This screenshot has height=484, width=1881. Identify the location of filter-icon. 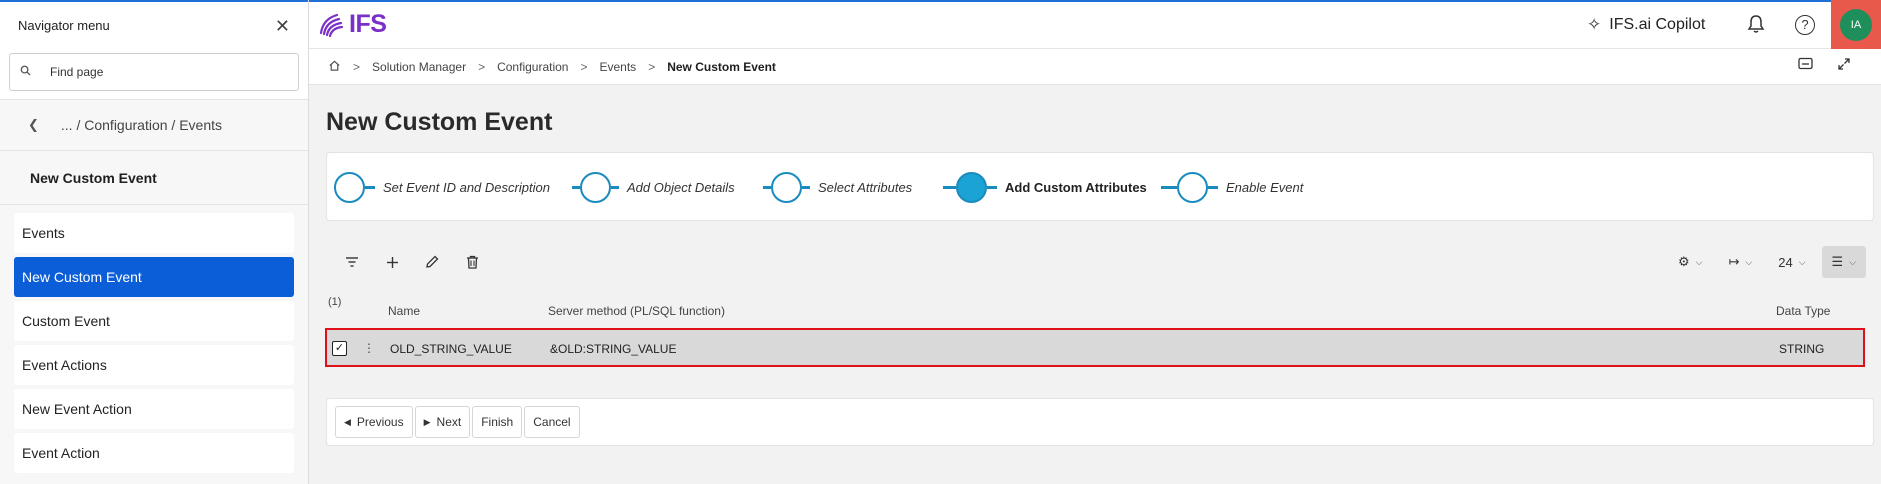
(352, 262).